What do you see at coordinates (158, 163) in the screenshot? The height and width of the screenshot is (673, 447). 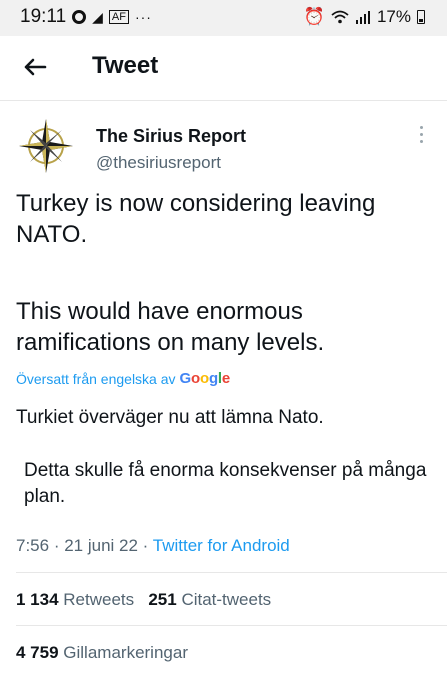 I see `author-handle: @thesiriusreport` at bounding box center [158, 163].